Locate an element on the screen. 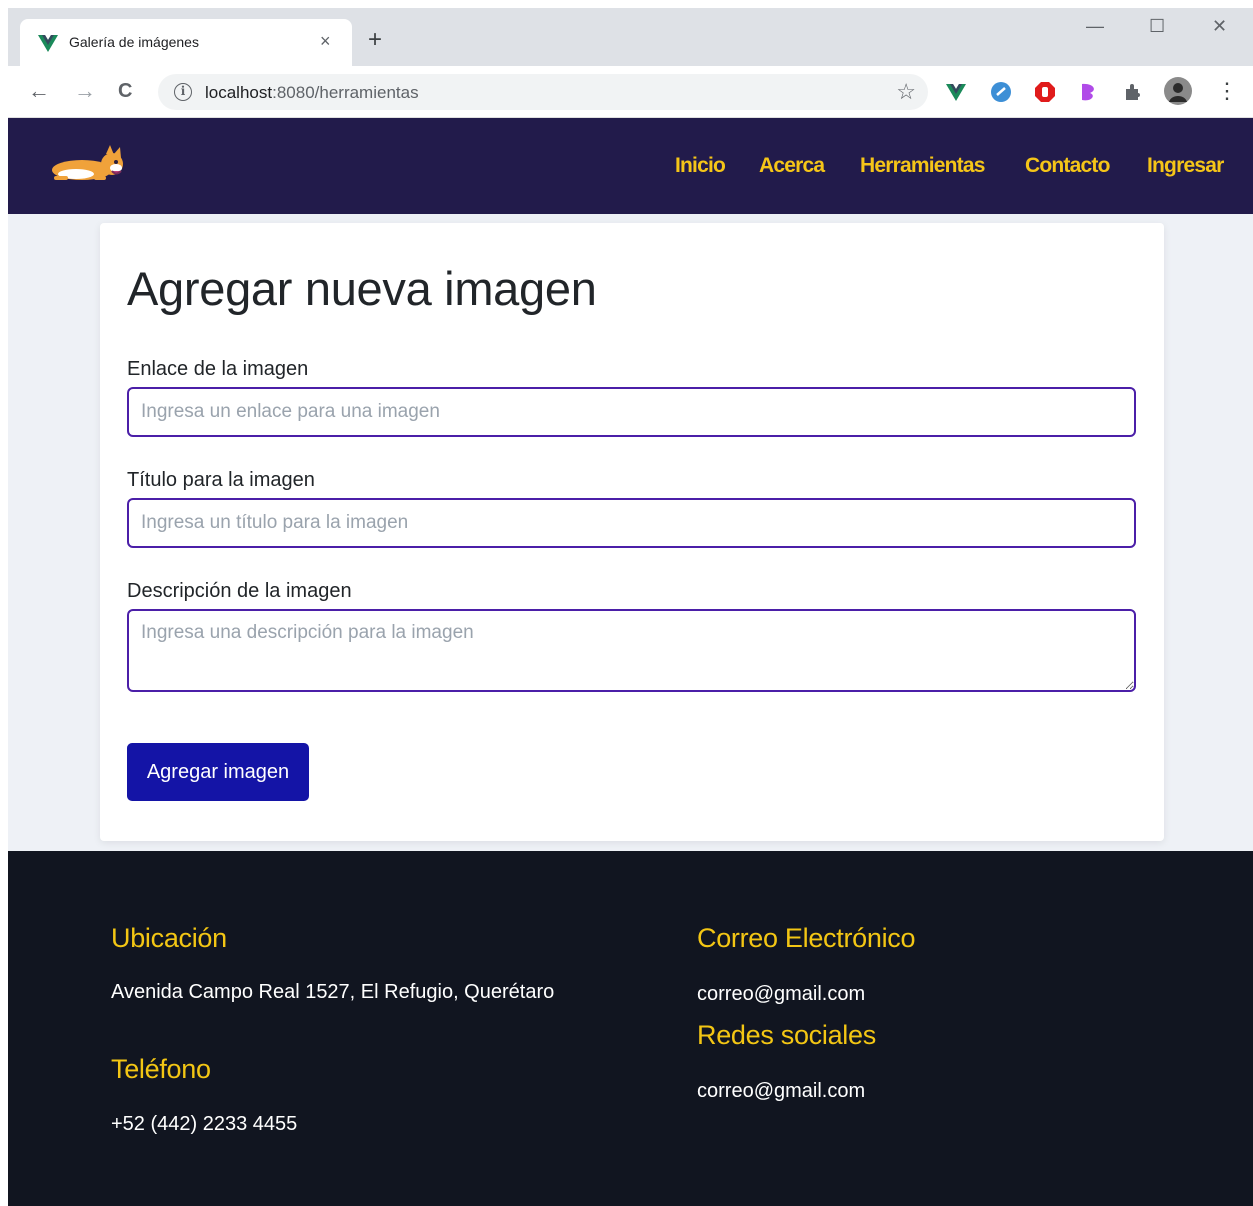  nav-link-herramientas: Herramientas is located at coordinates (922, 166).